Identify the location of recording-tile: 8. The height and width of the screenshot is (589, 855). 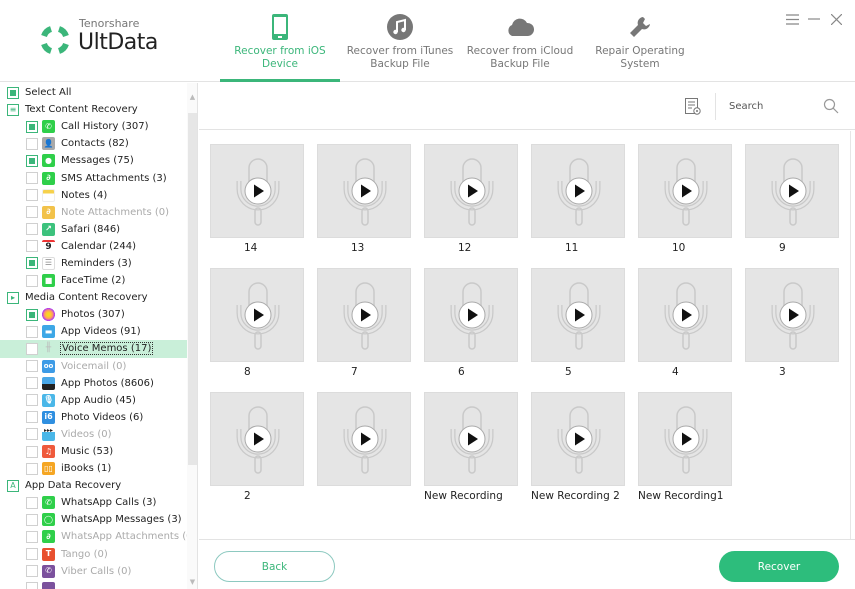
(257, 330).